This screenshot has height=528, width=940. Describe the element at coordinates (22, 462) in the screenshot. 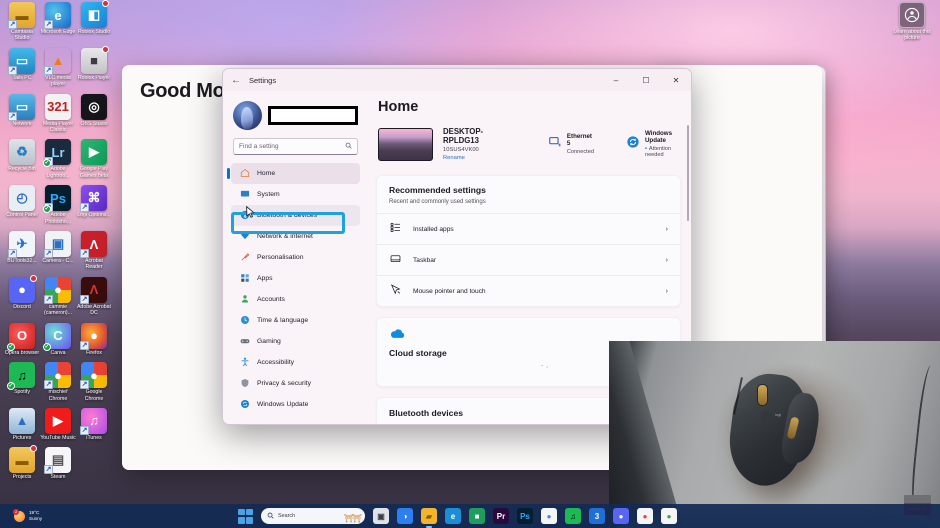

I see `desktop-icon-folder: ▬ Projects` at that location.